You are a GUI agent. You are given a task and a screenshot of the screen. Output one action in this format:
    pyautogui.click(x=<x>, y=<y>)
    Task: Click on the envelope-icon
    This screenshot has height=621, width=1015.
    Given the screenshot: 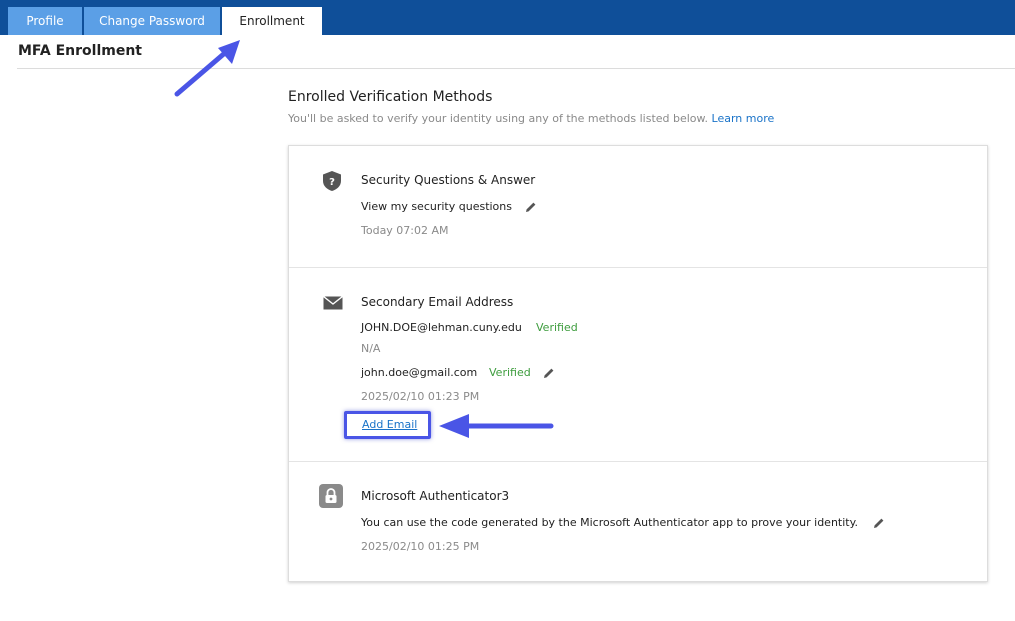 What is the action you would take?
    pyautogui.click(x=333, y=303)
    